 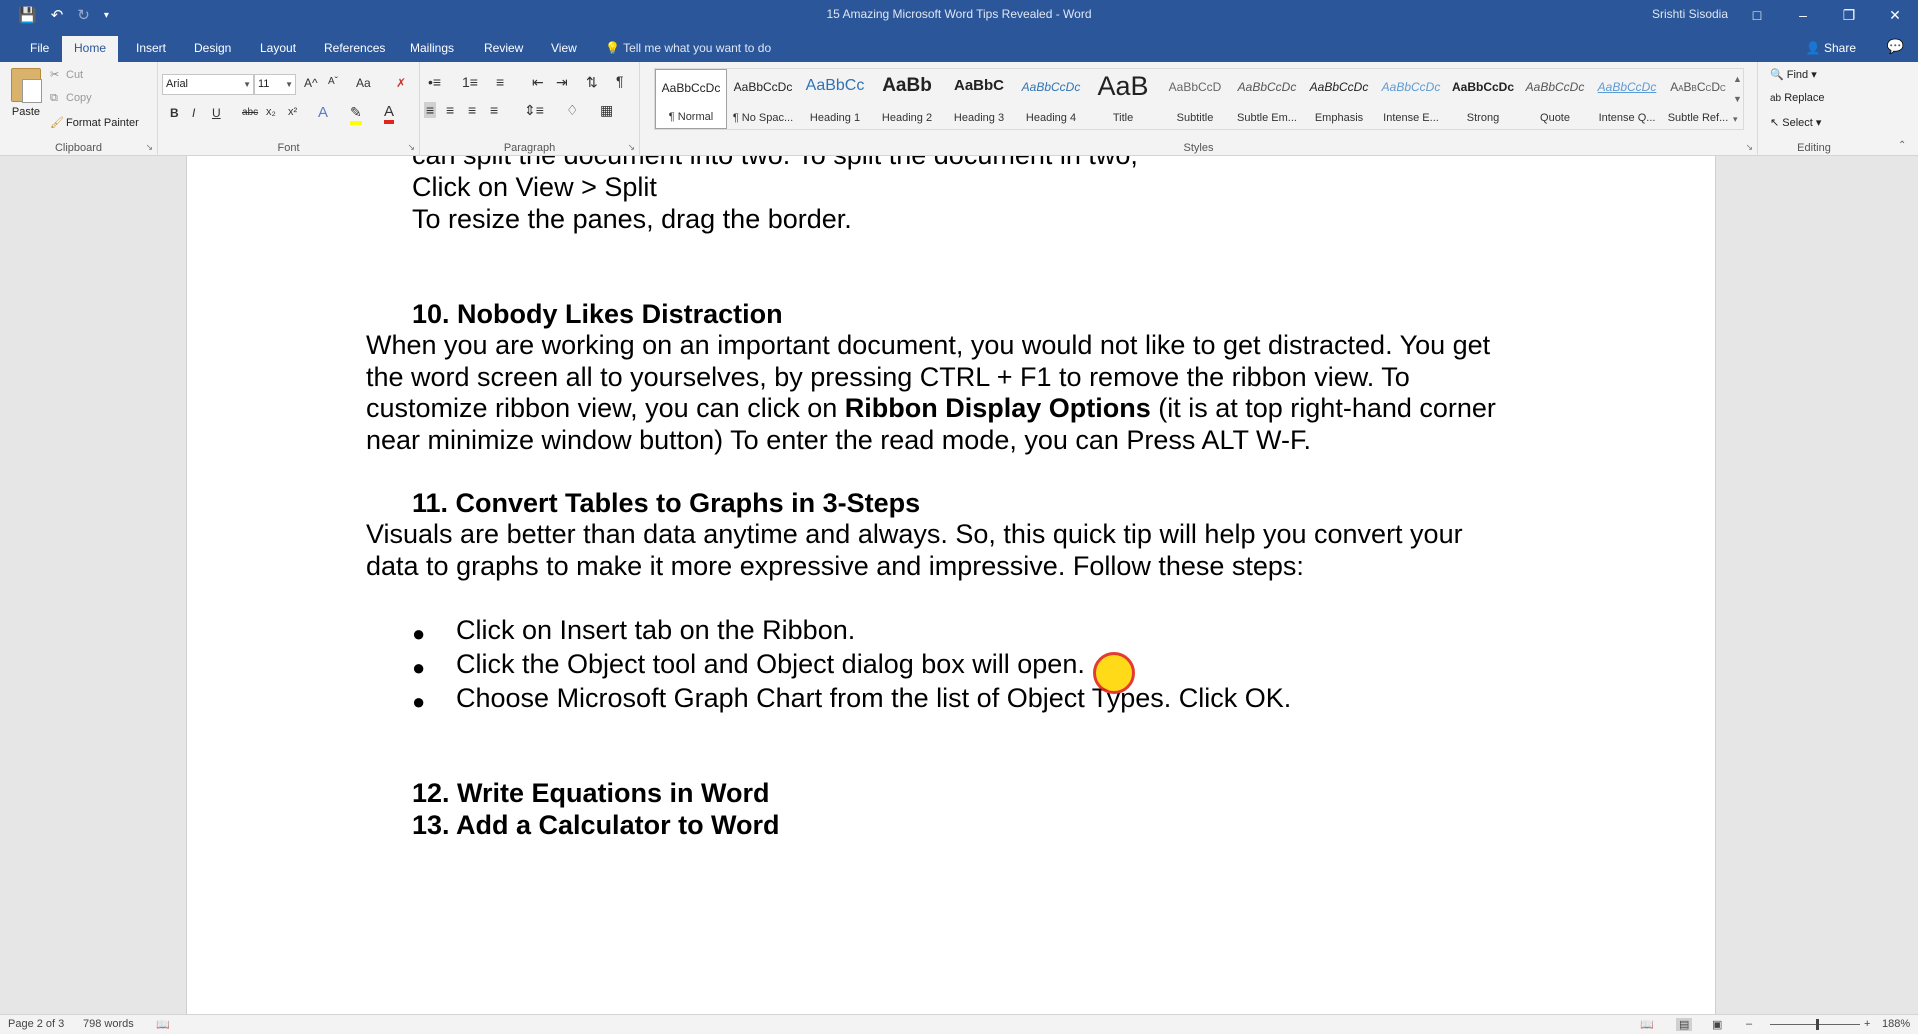 What do you see at coordinates (430, 110) in the screenshot?
I see `align-left-icon: ≡` at bounding box center [430, 110].